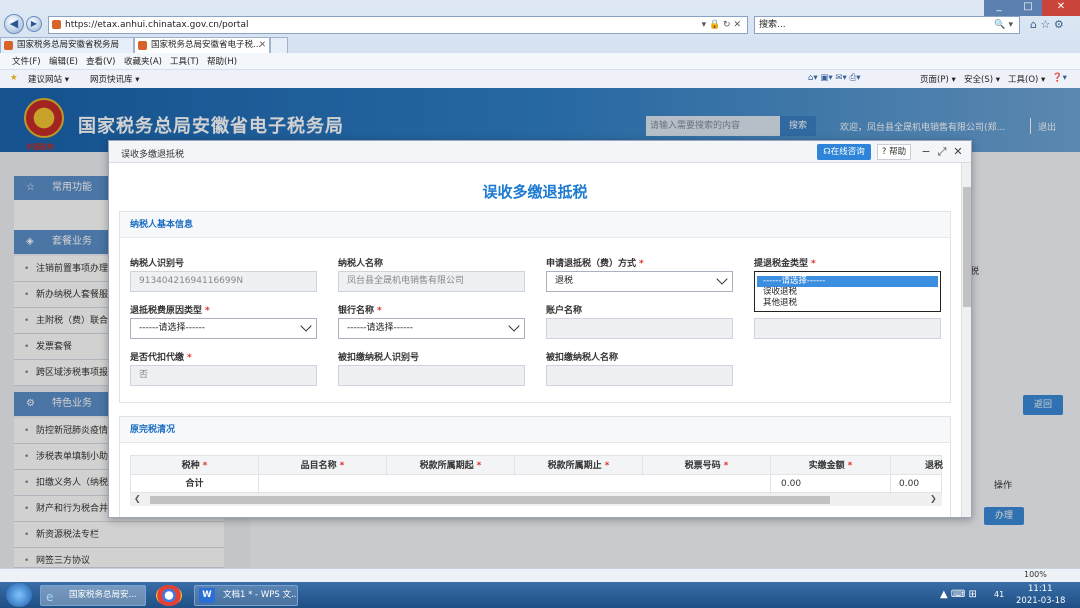 Image resolution: width=1080 pixels, height=608 pixels. I want to click on online-consult-button: ☊在线咨询, so click(844, 152).